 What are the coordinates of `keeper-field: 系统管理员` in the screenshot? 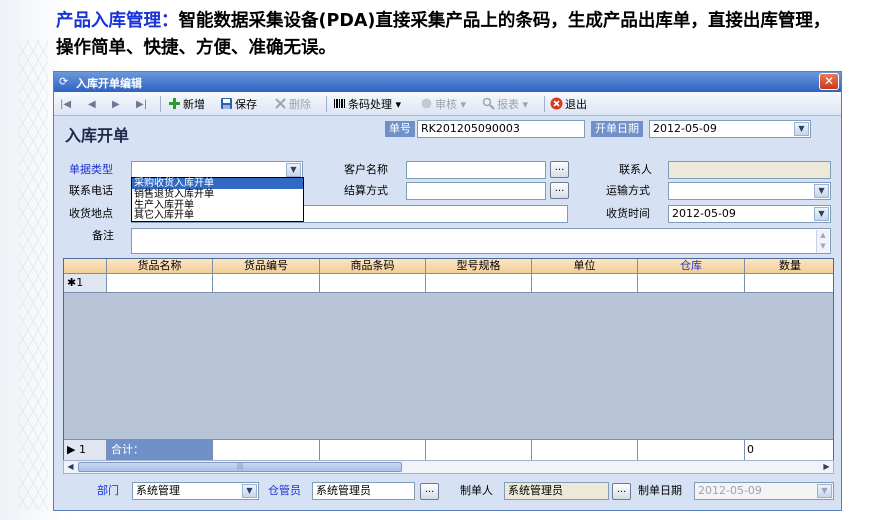 It's located at (363, 491).